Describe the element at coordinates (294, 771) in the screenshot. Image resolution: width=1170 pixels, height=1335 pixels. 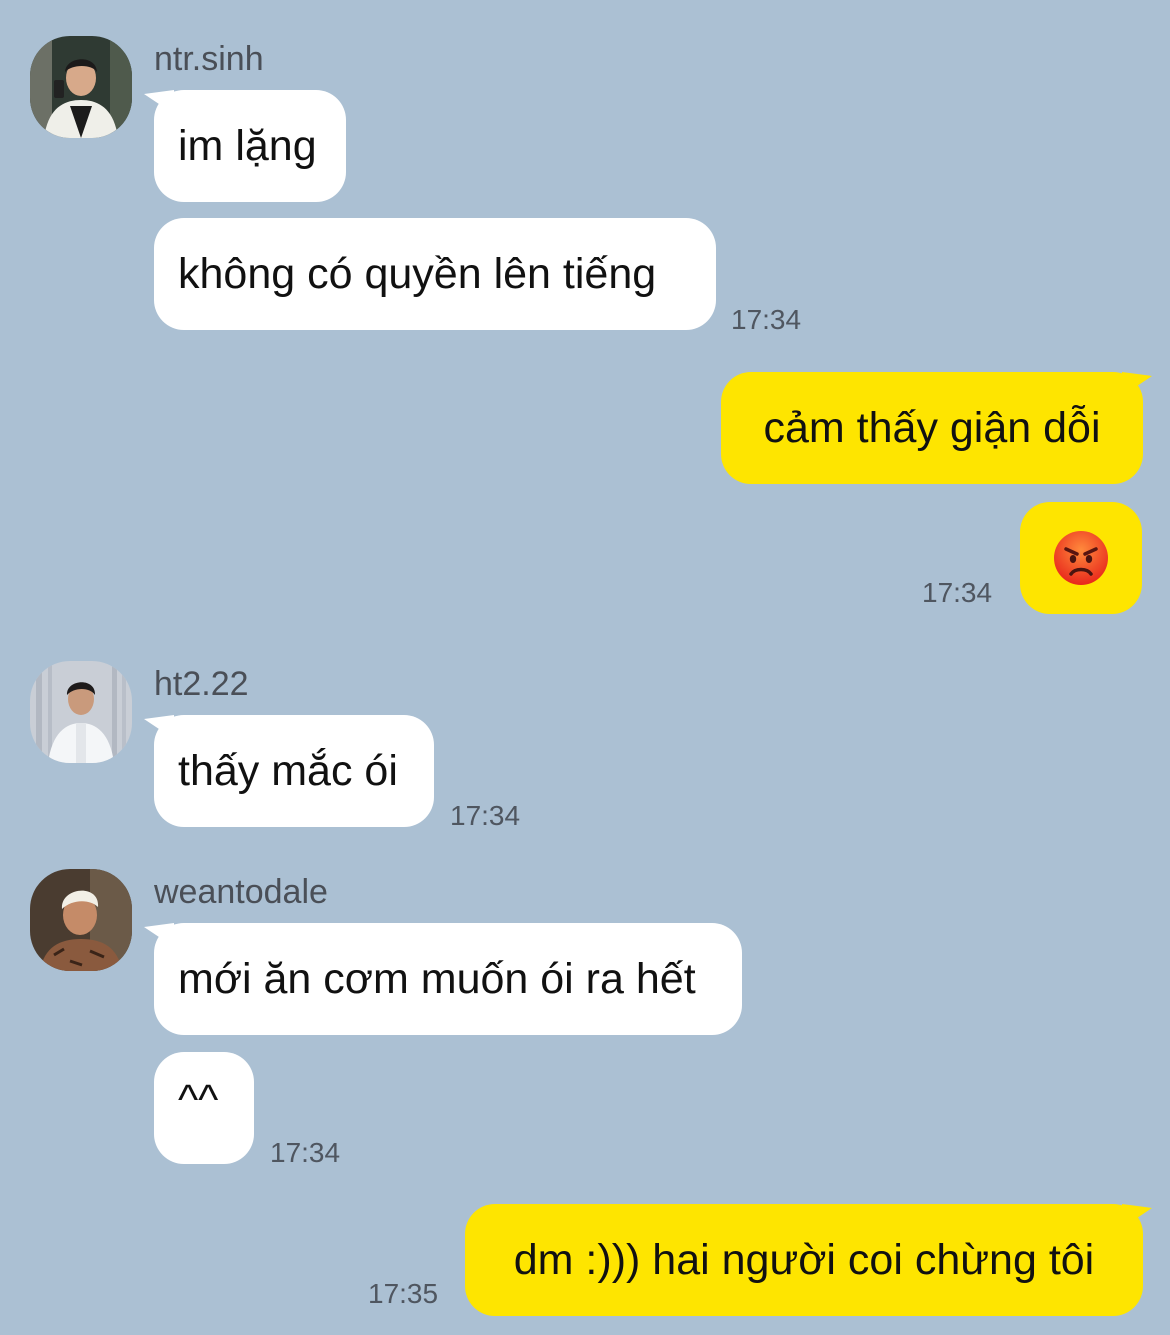
I see `message-bubble: thấy mắc ói` at that location.